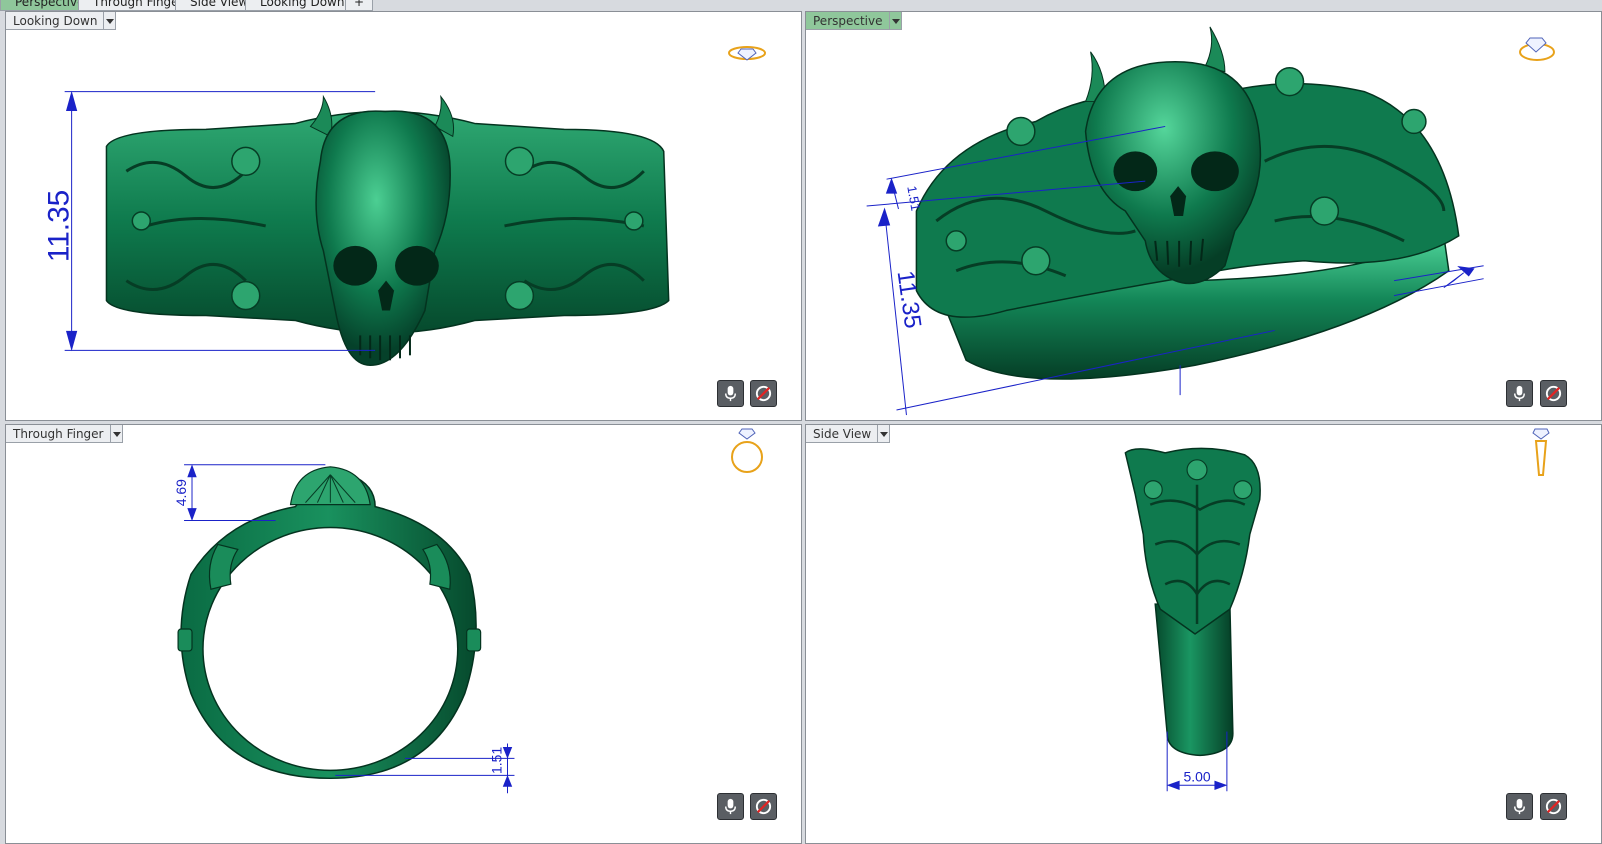  What do you see at coordinates (913, 198) in the screenshot?
I see `dimension-label-small: 1.51` at bounding box center [913, 198].